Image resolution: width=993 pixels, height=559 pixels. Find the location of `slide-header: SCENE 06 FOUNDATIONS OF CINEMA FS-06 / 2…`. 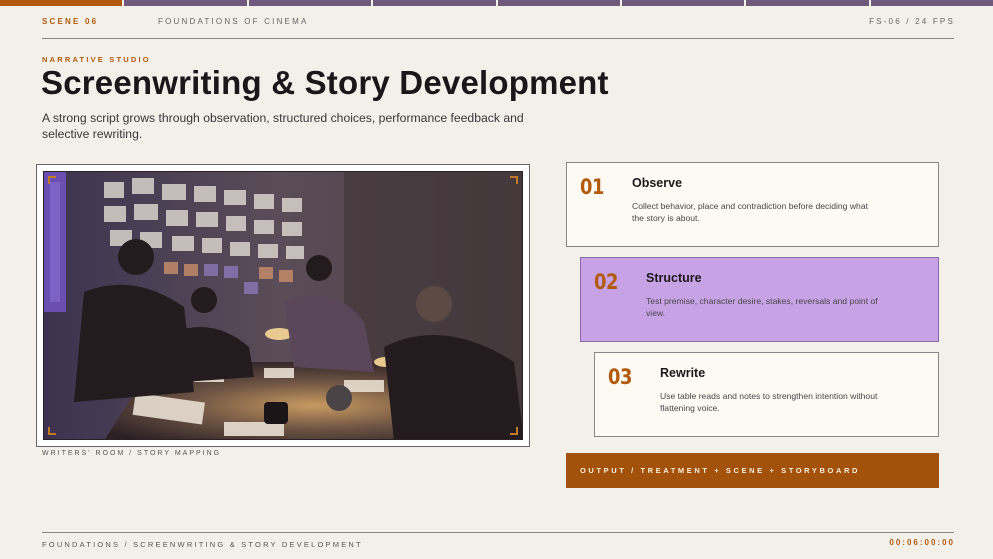

slide-header: SCENE 06 FOUNDATIONS OF CINEMA FS-06 / 2… is located at coordinates (498, 21).